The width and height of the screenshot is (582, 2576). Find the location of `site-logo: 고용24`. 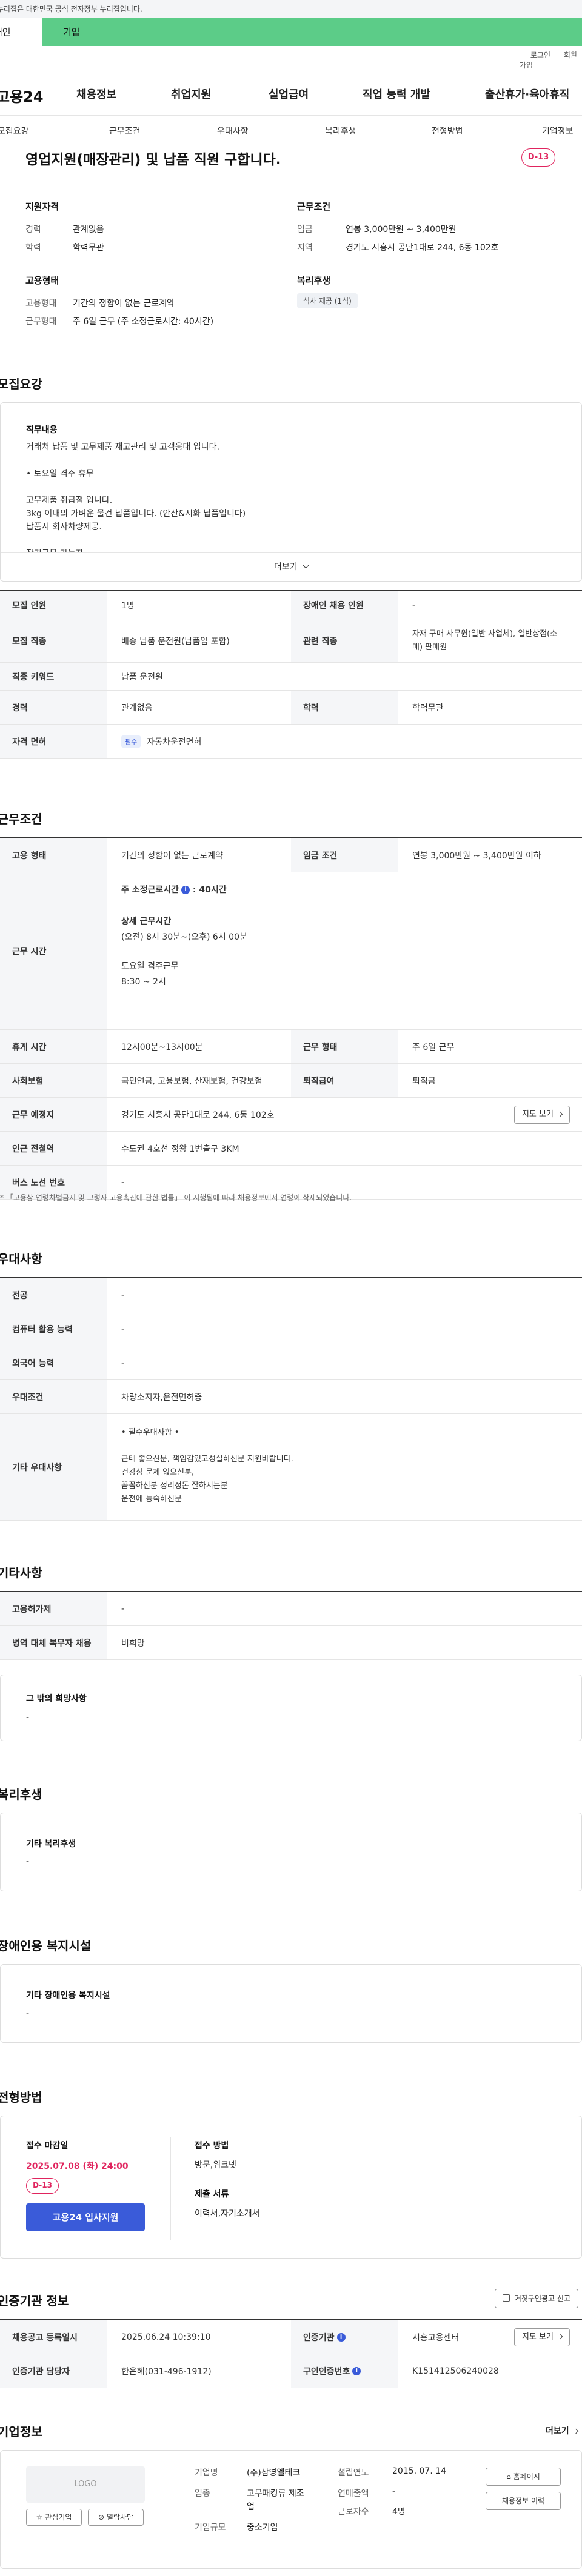

site-logo: 고용24 is located at coordinates (22, 95).